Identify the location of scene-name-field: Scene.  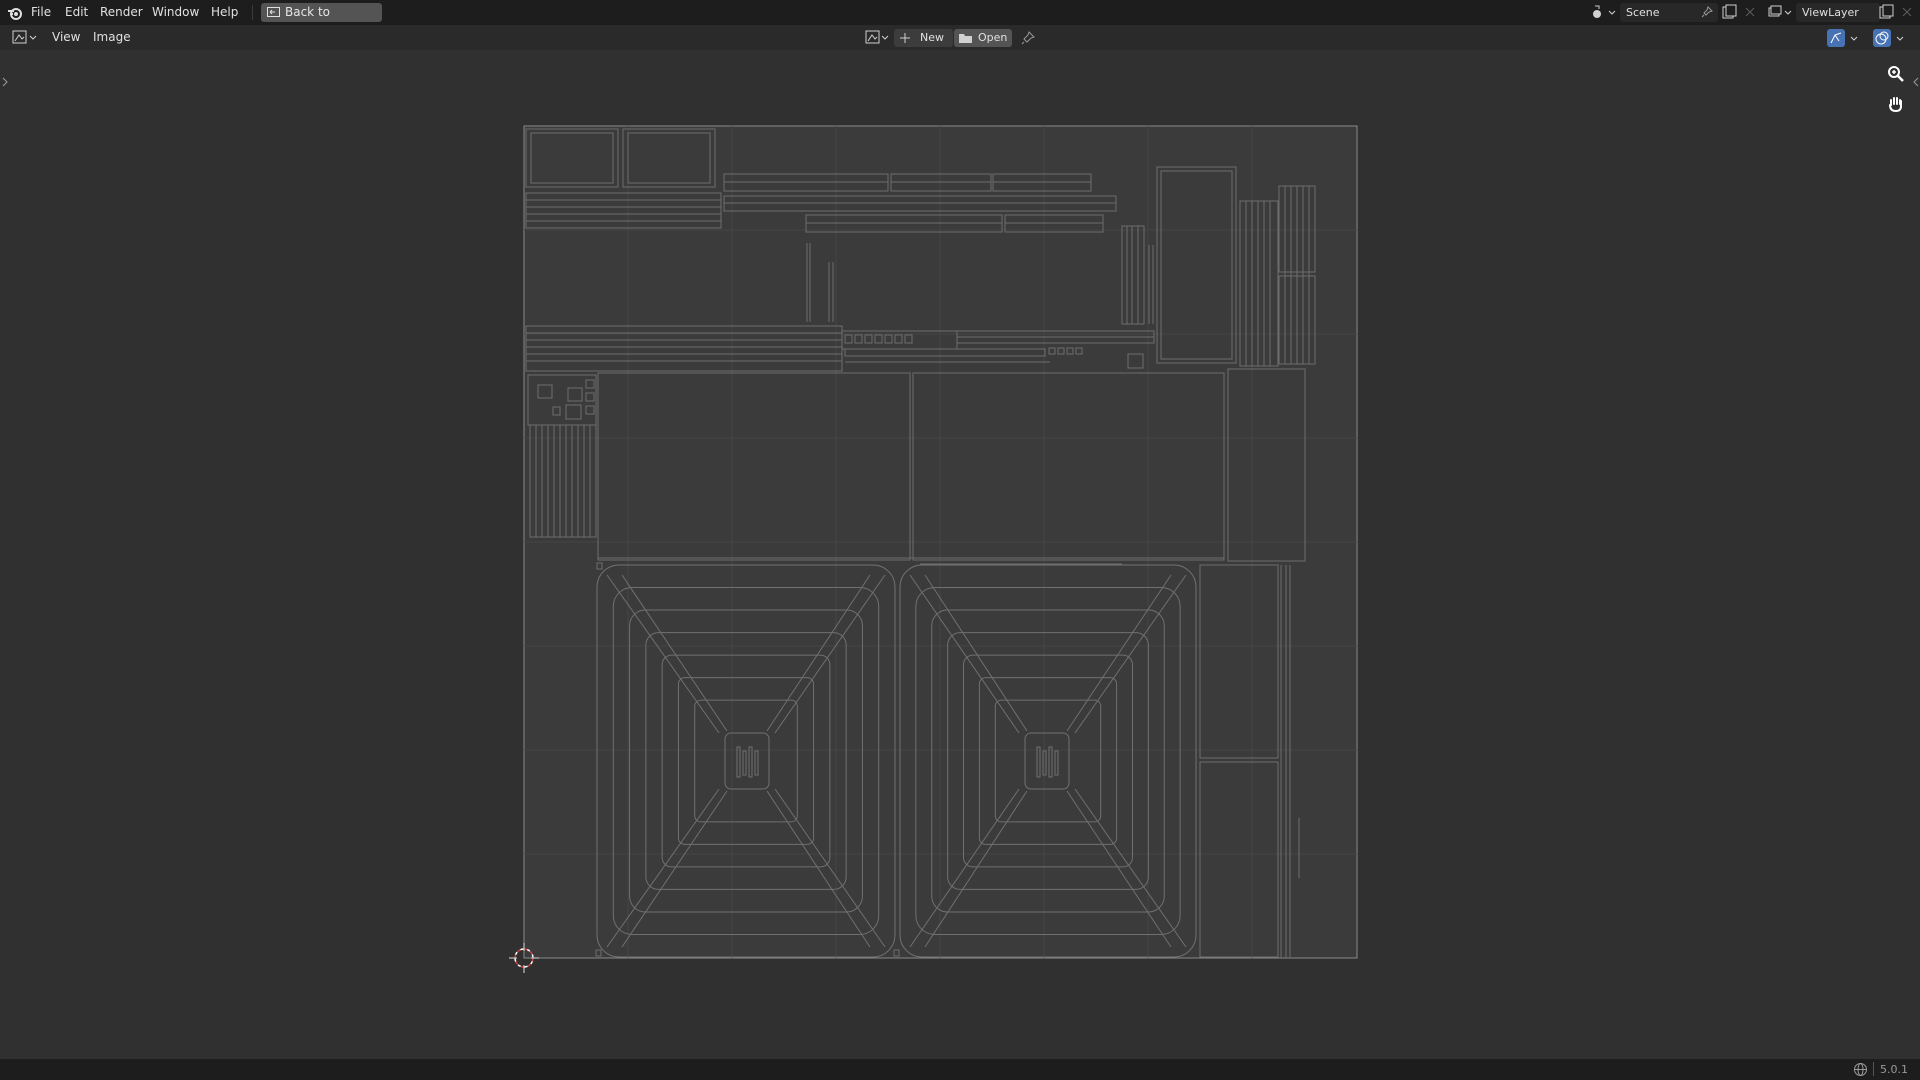
(1669, 12).